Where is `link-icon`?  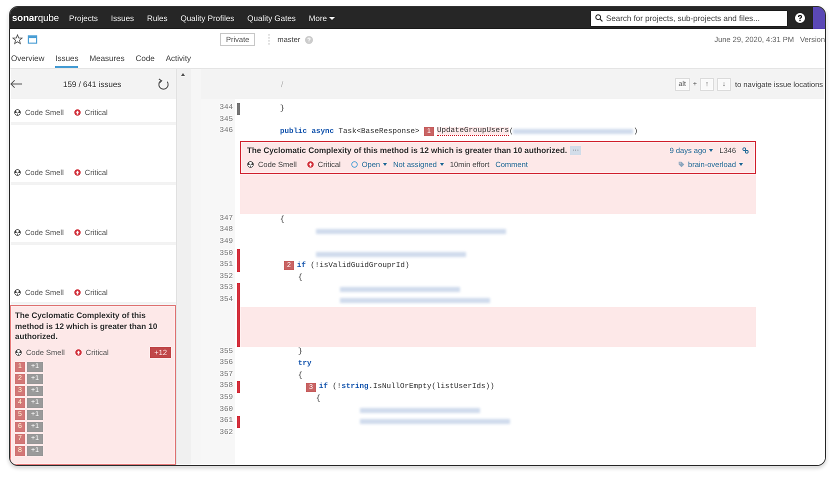 link-icon is located at coordinates (745, 150).